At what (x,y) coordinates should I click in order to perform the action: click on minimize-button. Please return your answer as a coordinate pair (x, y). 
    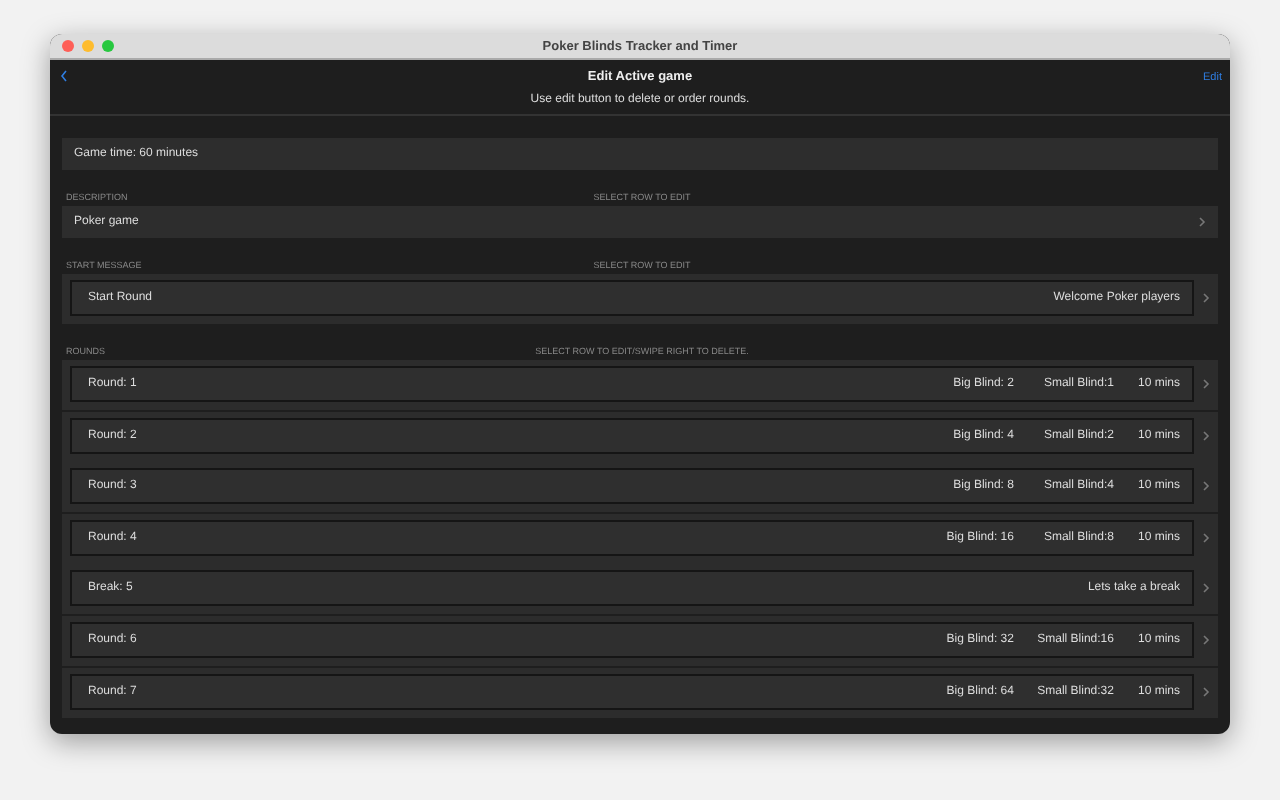
    Looking at the image, I should click on (88, 46).